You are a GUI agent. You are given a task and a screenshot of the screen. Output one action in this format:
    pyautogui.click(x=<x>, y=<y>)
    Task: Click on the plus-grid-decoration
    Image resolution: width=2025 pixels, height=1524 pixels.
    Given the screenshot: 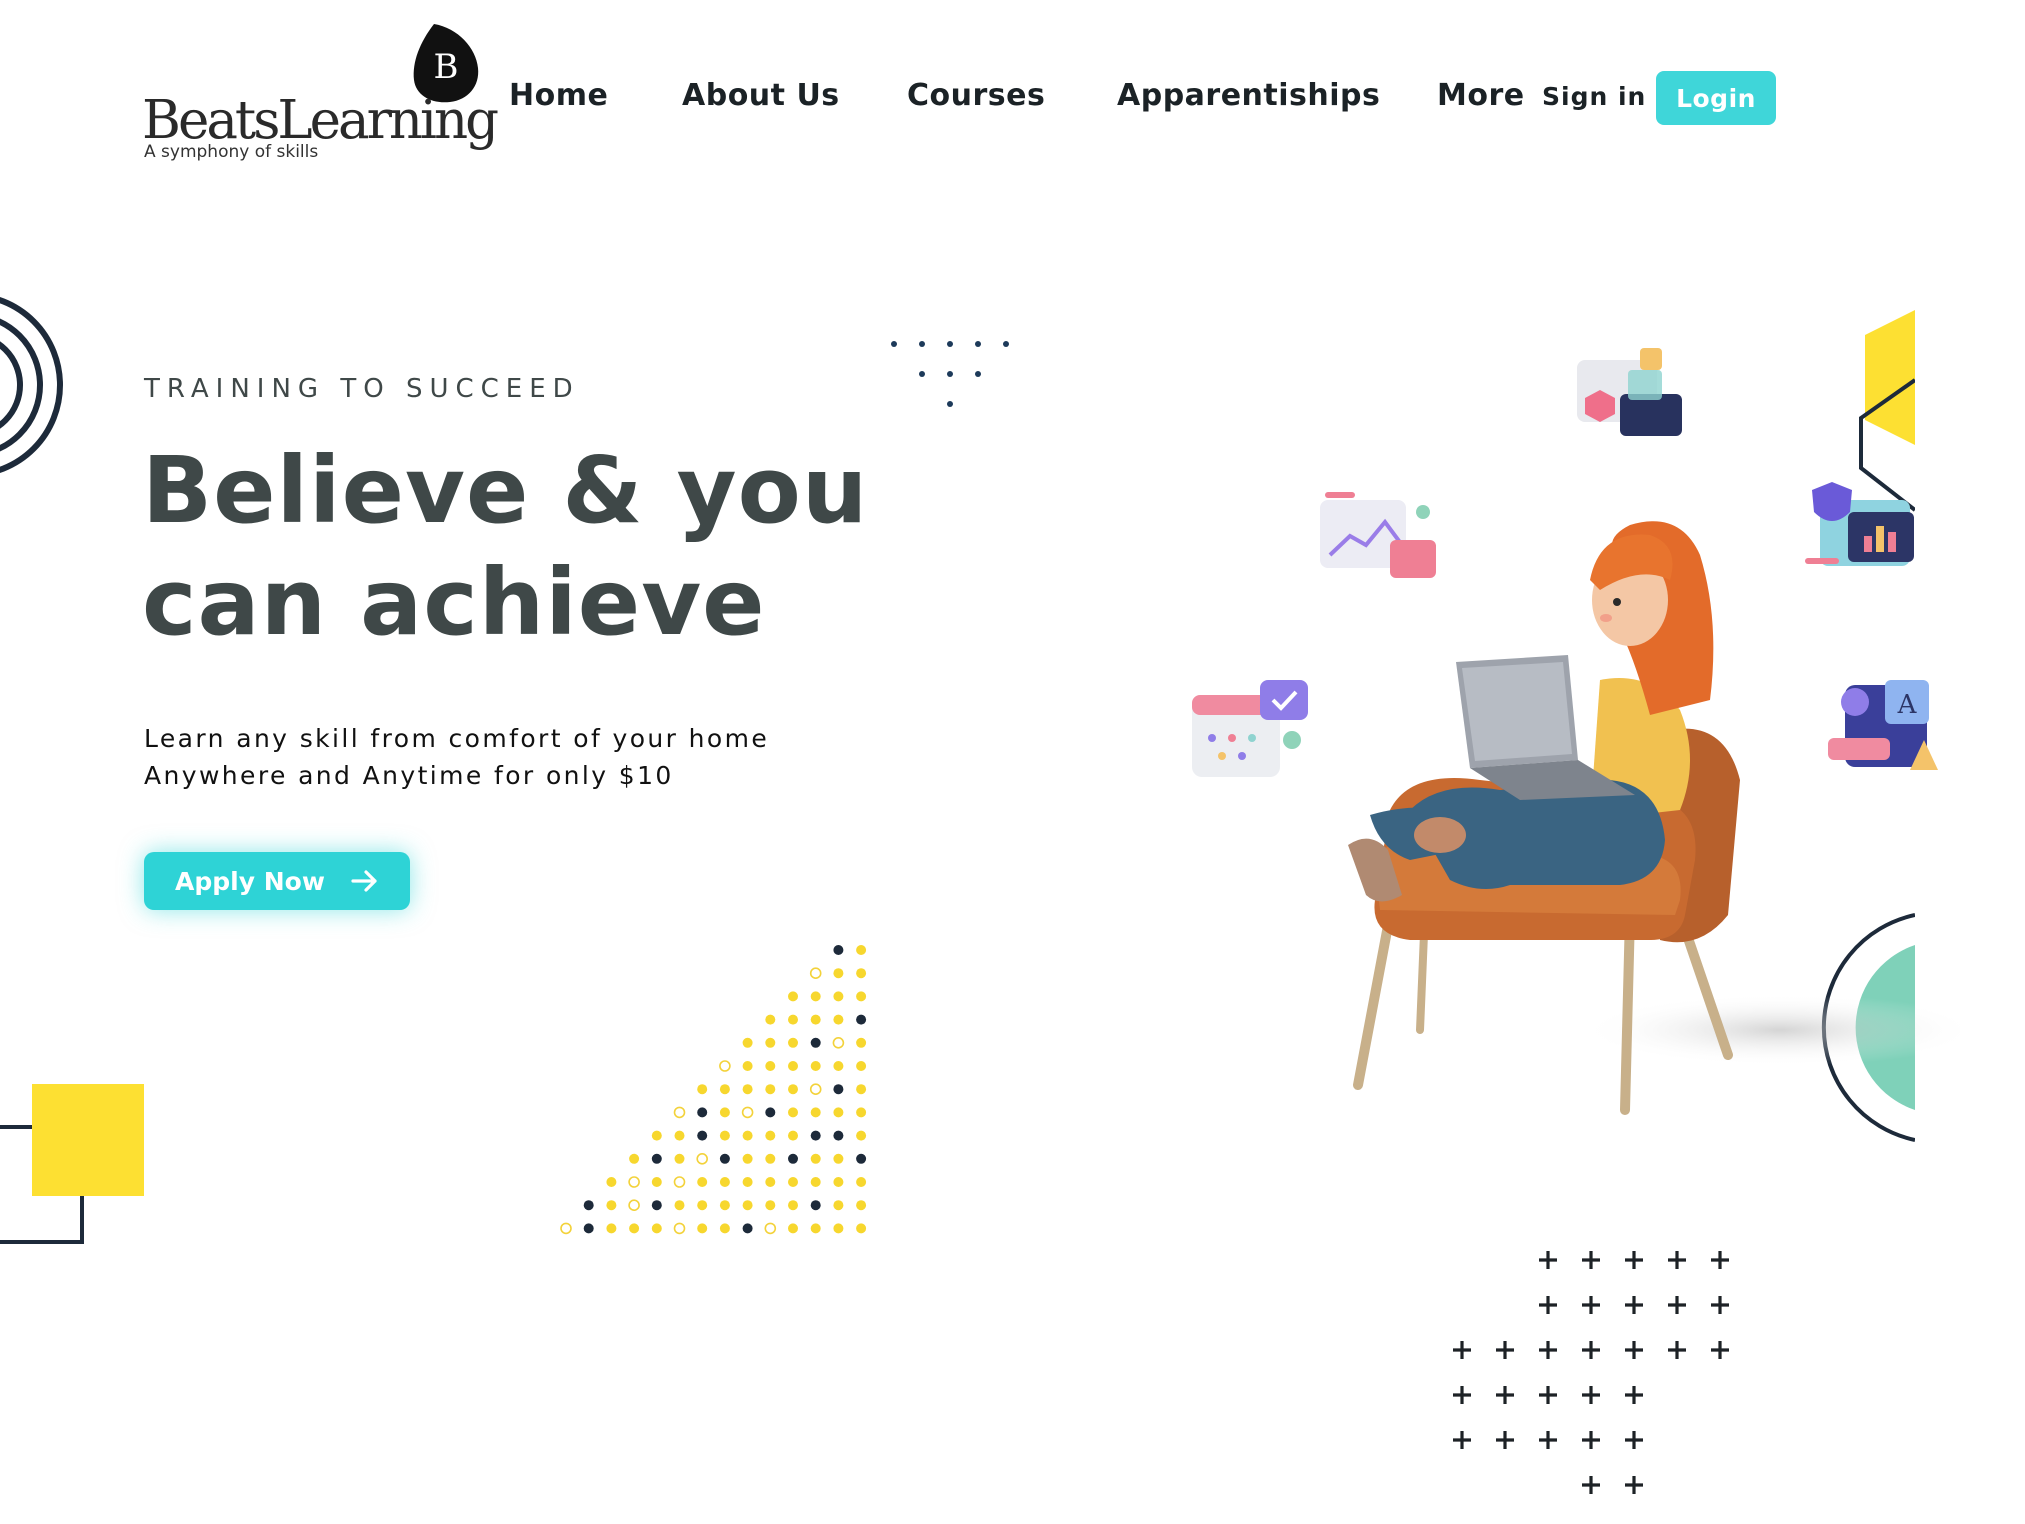 What is the action you would take?
    pyautogui.click(x=1591, y=1372)
    